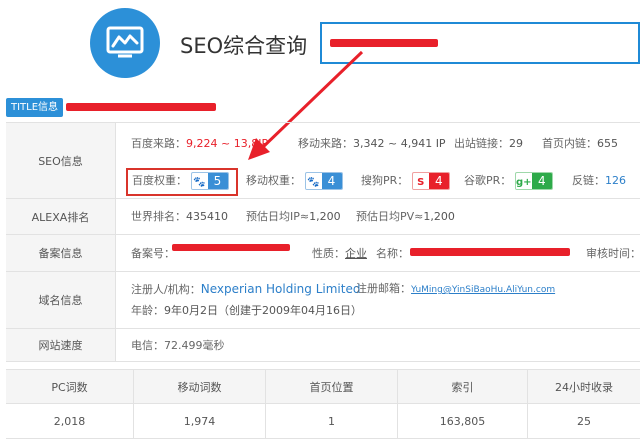 This screenshot has width=640, height=441. Describe the element at coordinates (191, 310) in the screenshot. I see `age-value: 9年0月2日` at that location.